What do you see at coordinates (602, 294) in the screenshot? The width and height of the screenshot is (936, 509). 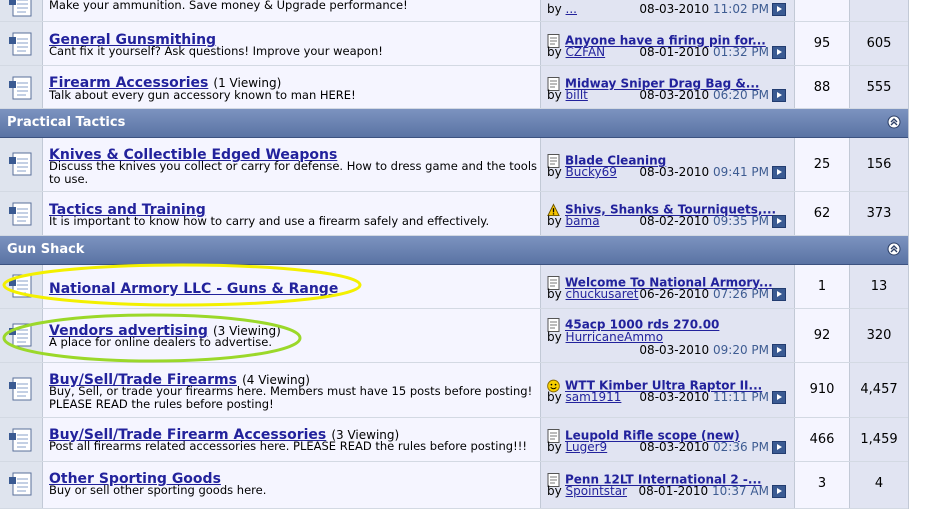 I see `last-post-user: chuckusaret` at bounding box center [602, 294].